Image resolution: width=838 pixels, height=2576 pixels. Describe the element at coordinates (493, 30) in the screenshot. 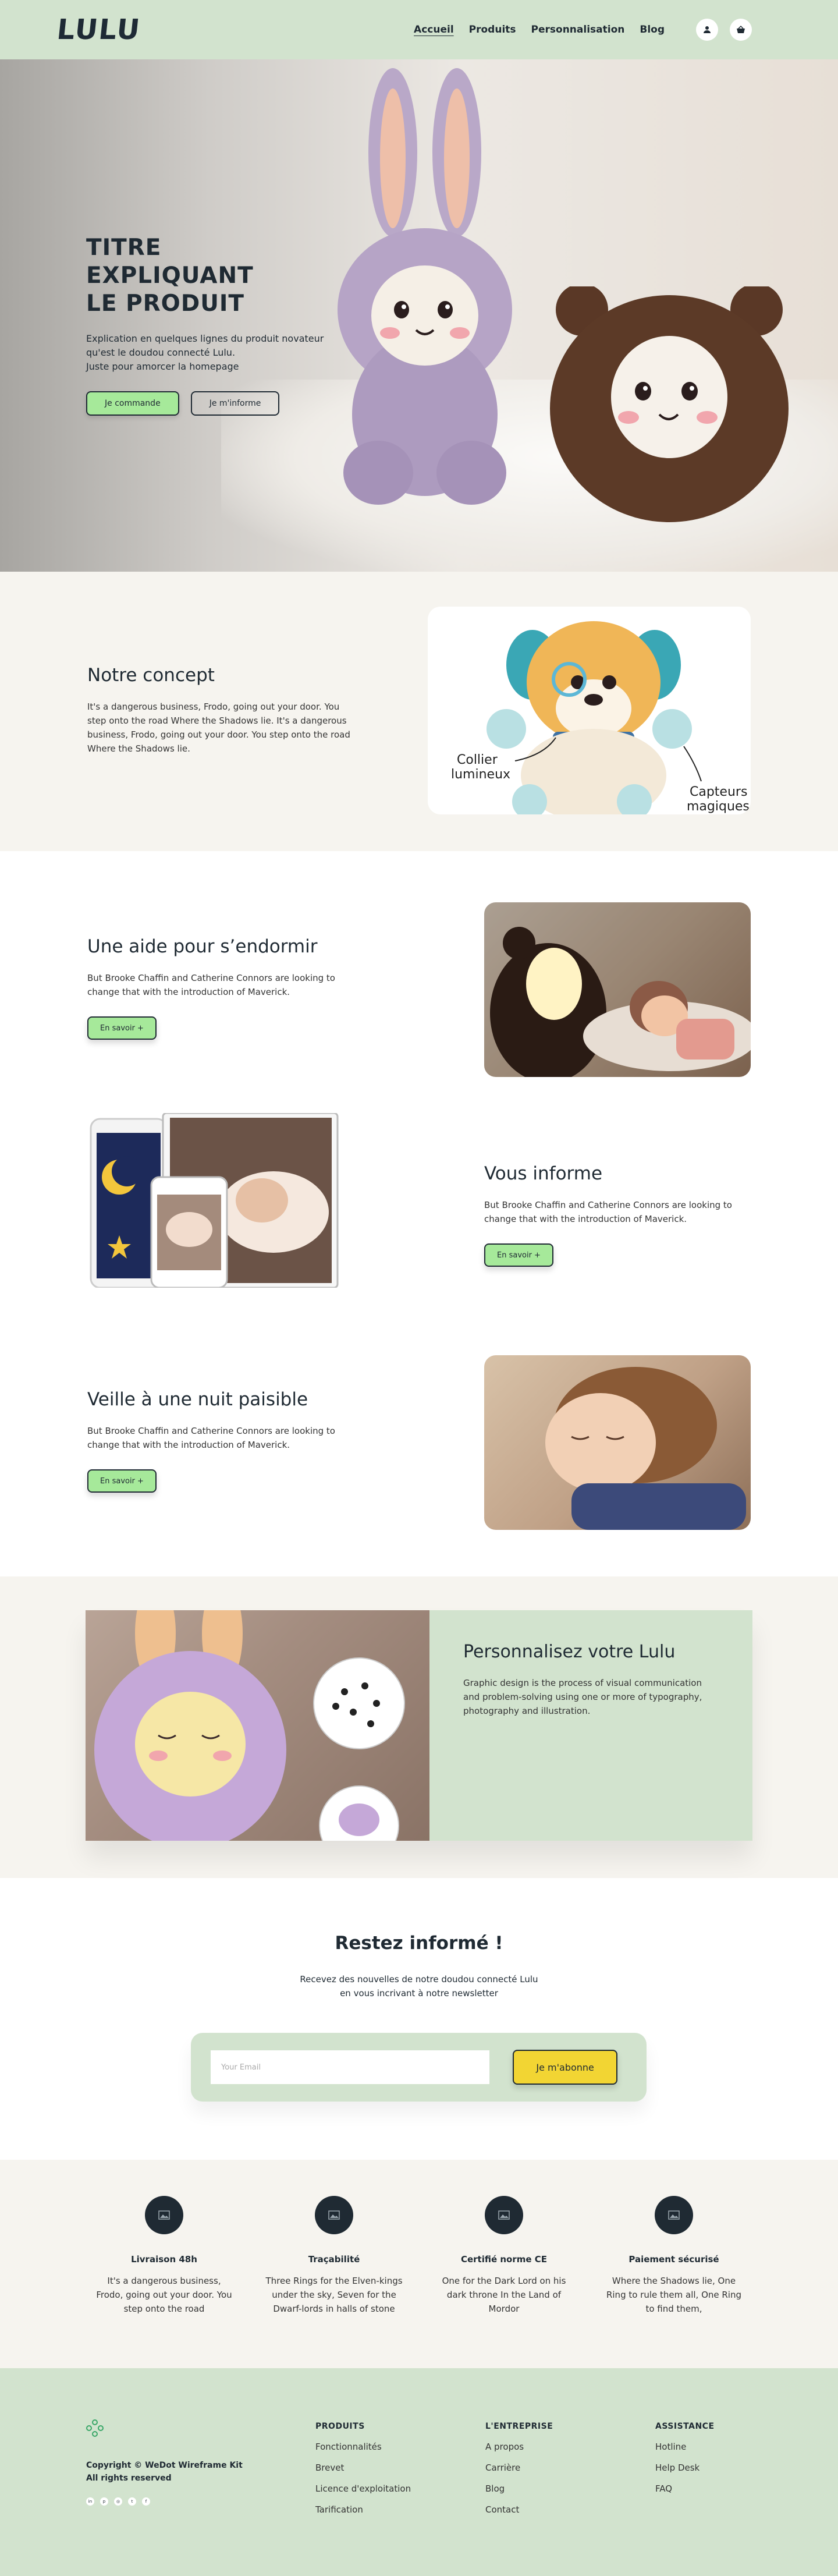

I see `nav-link-produits: Produits` at that location.